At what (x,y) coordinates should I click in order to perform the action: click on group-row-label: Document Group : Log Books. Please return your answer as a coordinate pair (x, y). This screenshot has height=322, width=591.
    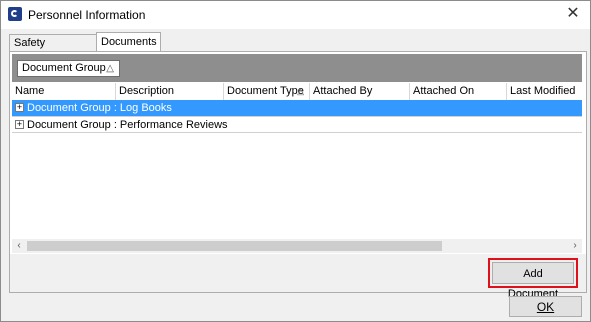
    Looking at the image, I should click on (99, 108).